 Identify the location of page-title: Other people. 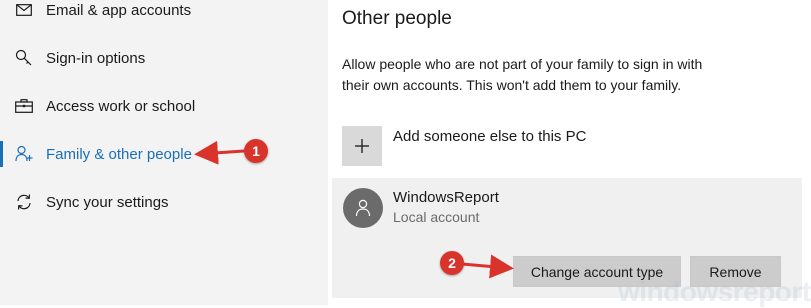
(397, 18).